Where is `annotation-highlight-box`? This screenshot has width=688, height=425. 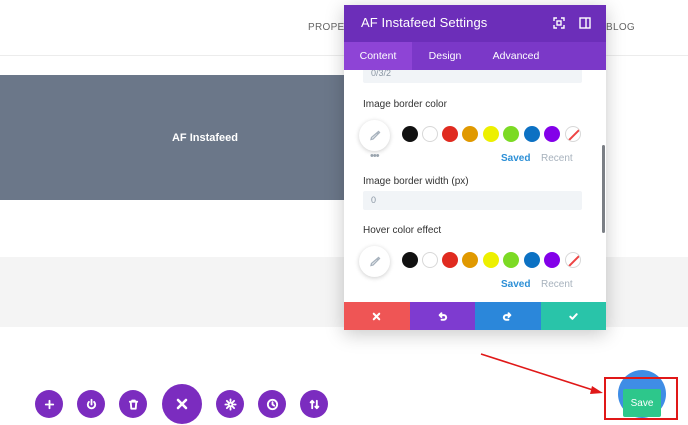 annotation-highlight-box is located at coordinates (641, 398).